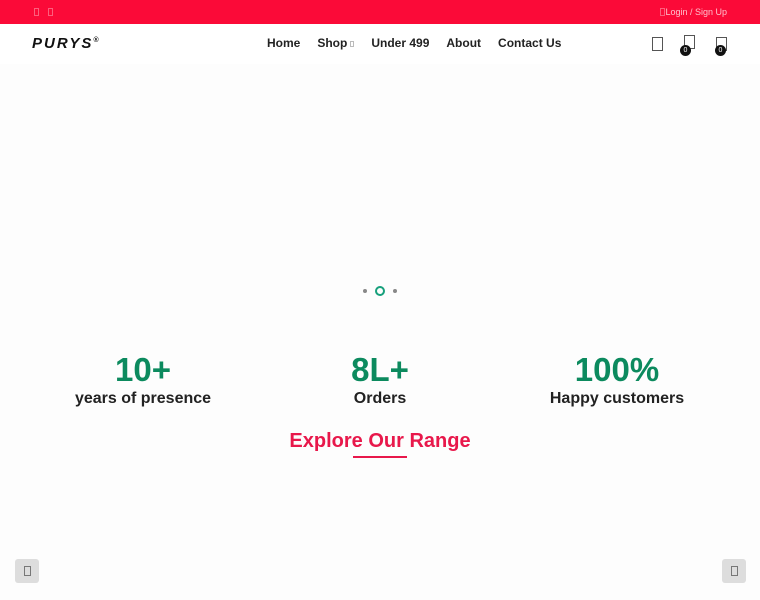 Image resolution: width=760 pixels, height=600 pixels. I want to click on carousel-next-button, so click(734, 571).